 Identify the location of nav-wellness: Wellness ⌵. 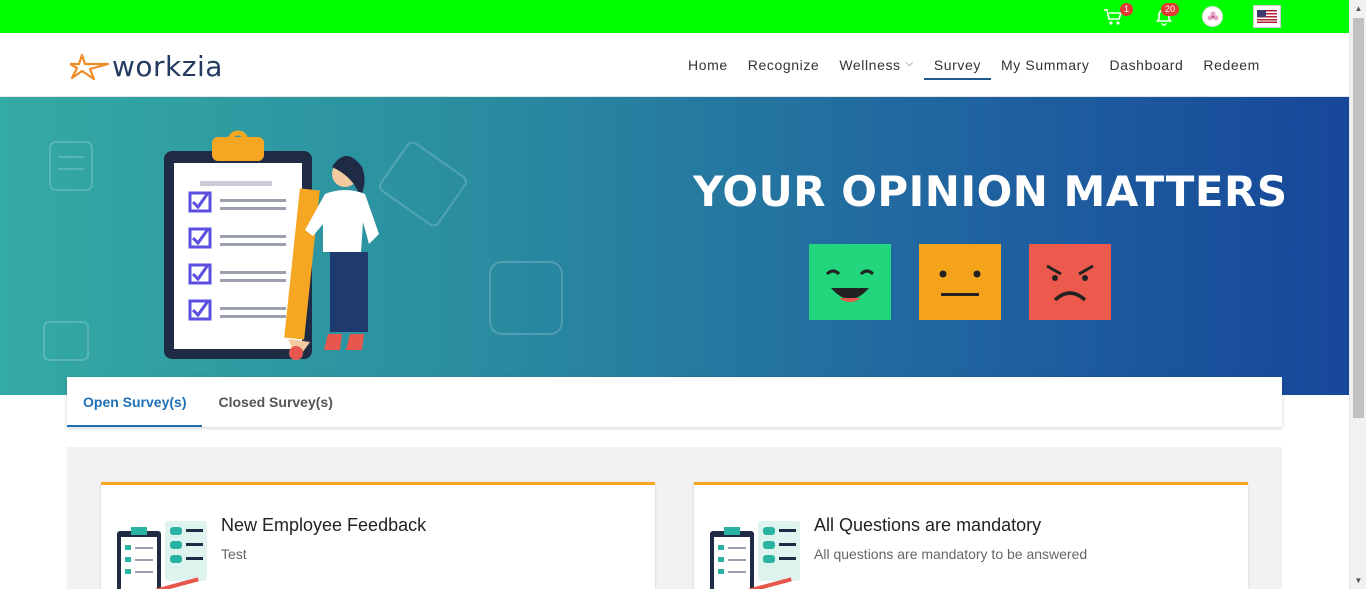
(876, 65).